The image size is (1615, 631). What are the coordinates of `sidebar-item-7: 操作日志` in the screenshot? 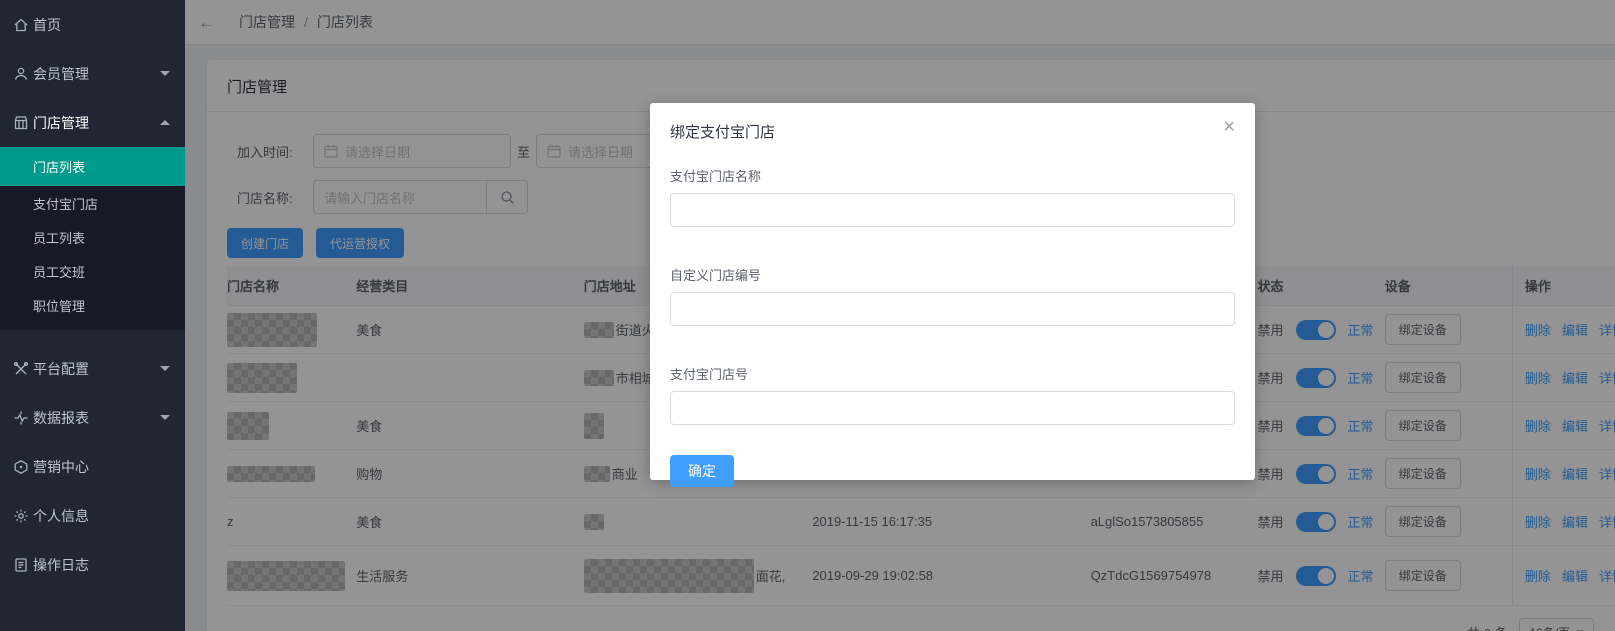 It's located at (92, 564).